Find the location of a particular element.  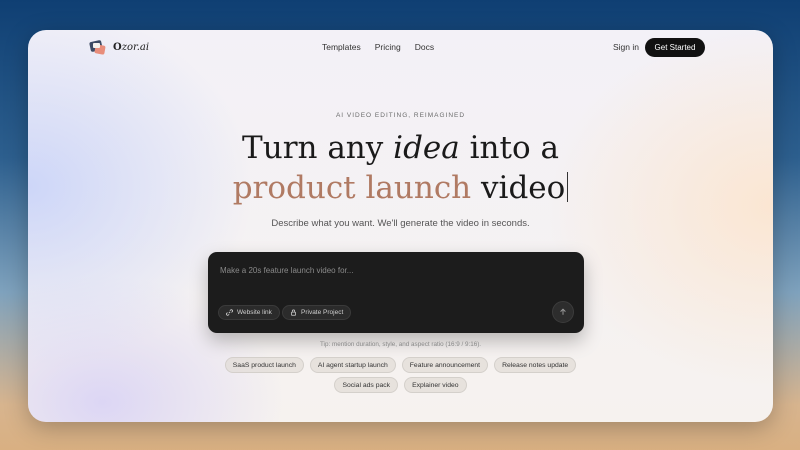

private-project-label: Private Project is located at coordinates (322, 312).